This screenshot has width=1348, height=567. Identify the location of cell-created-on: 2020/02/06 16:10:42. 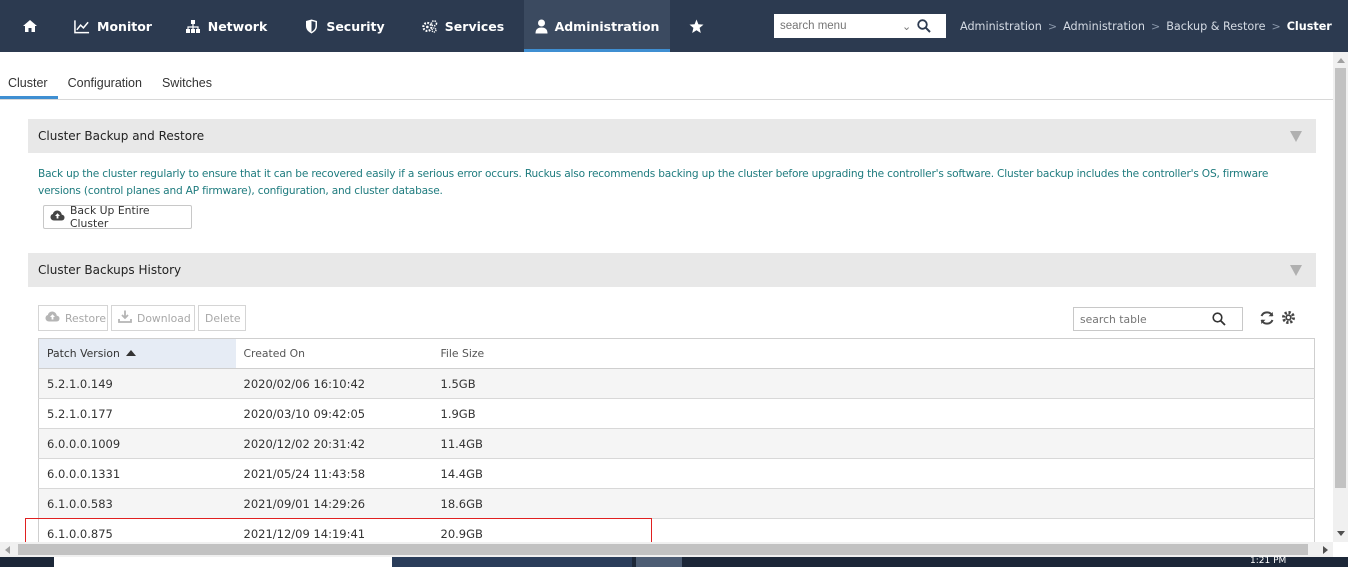
(334, 383).